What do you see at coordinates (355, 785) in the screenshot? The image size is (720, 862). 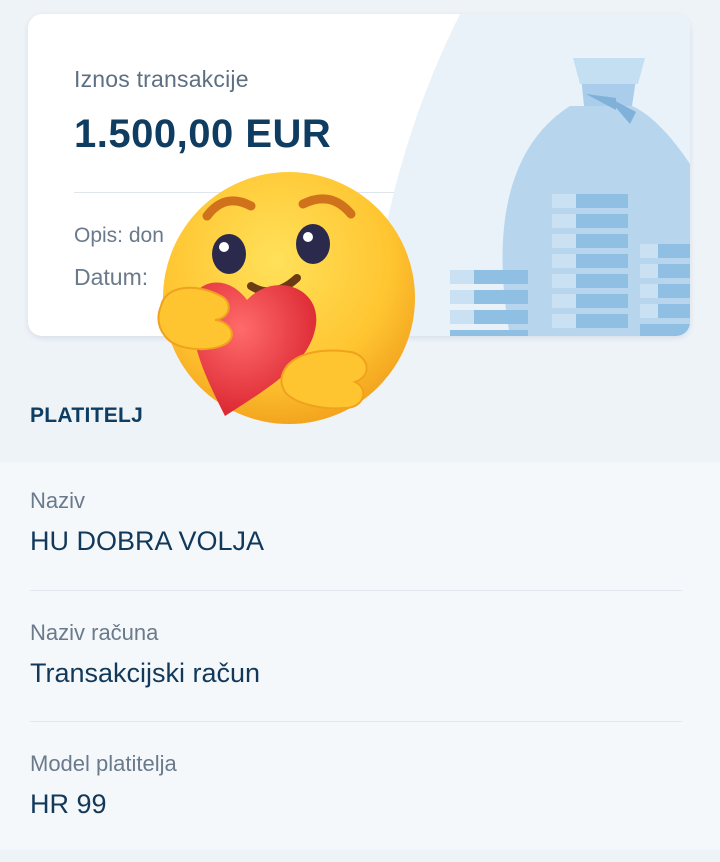 I see `payer-model-field: Model platitelja HR 99` at bounding box center [355, 785].